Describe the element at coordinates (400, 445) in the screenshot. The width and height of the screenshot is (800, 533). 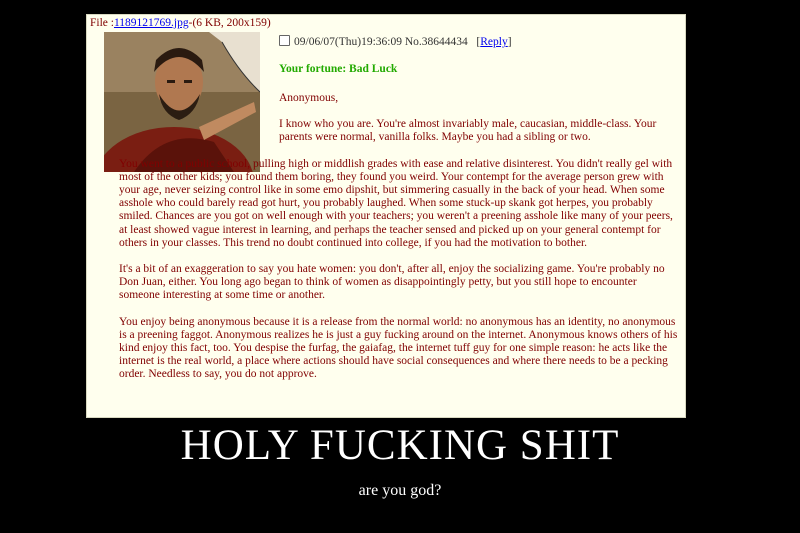
I see `poster-title: HOLY FUCKING SHIT` at that location.